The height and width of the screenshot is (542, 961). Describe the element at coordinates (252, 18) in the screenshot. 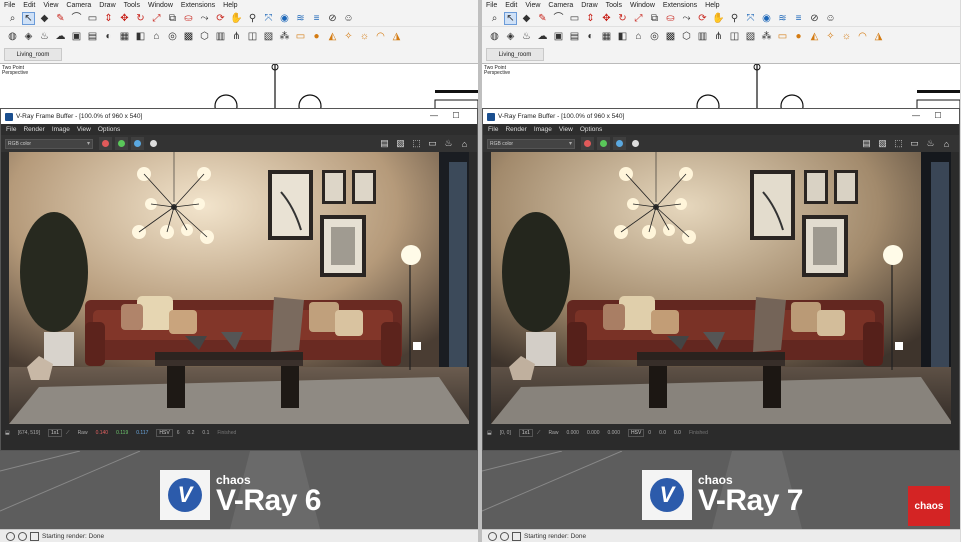

I see `zoom-icon: ⚲` at that location.